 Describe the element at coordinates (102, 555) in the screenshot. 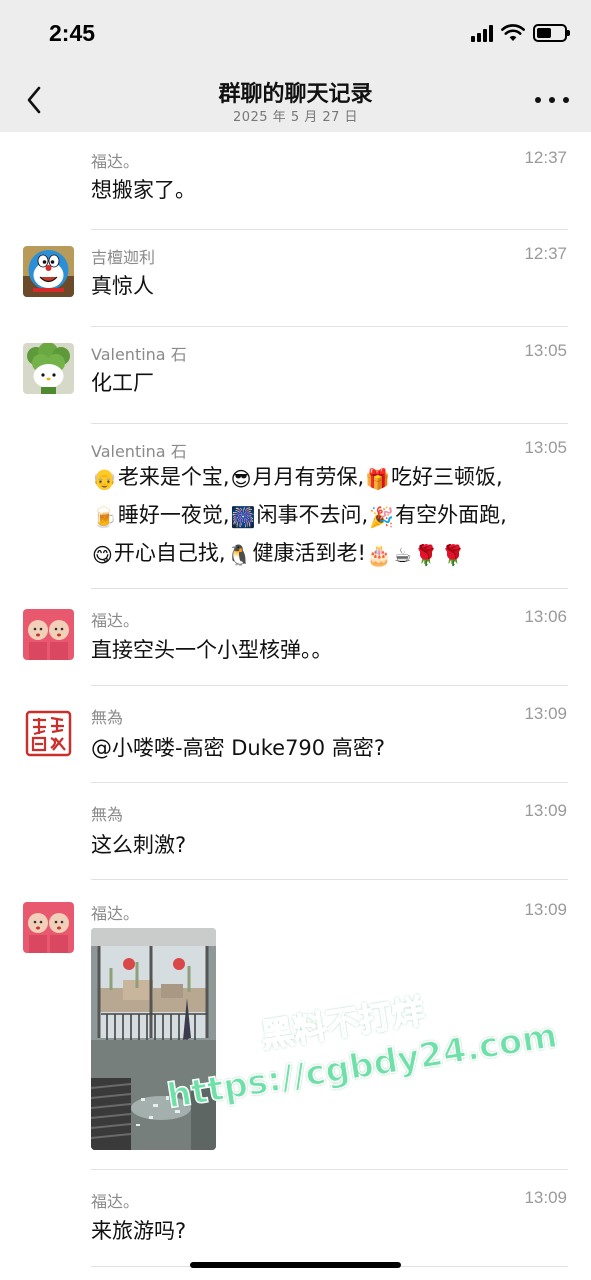

I see `666-face-icon: 😋` at that location.